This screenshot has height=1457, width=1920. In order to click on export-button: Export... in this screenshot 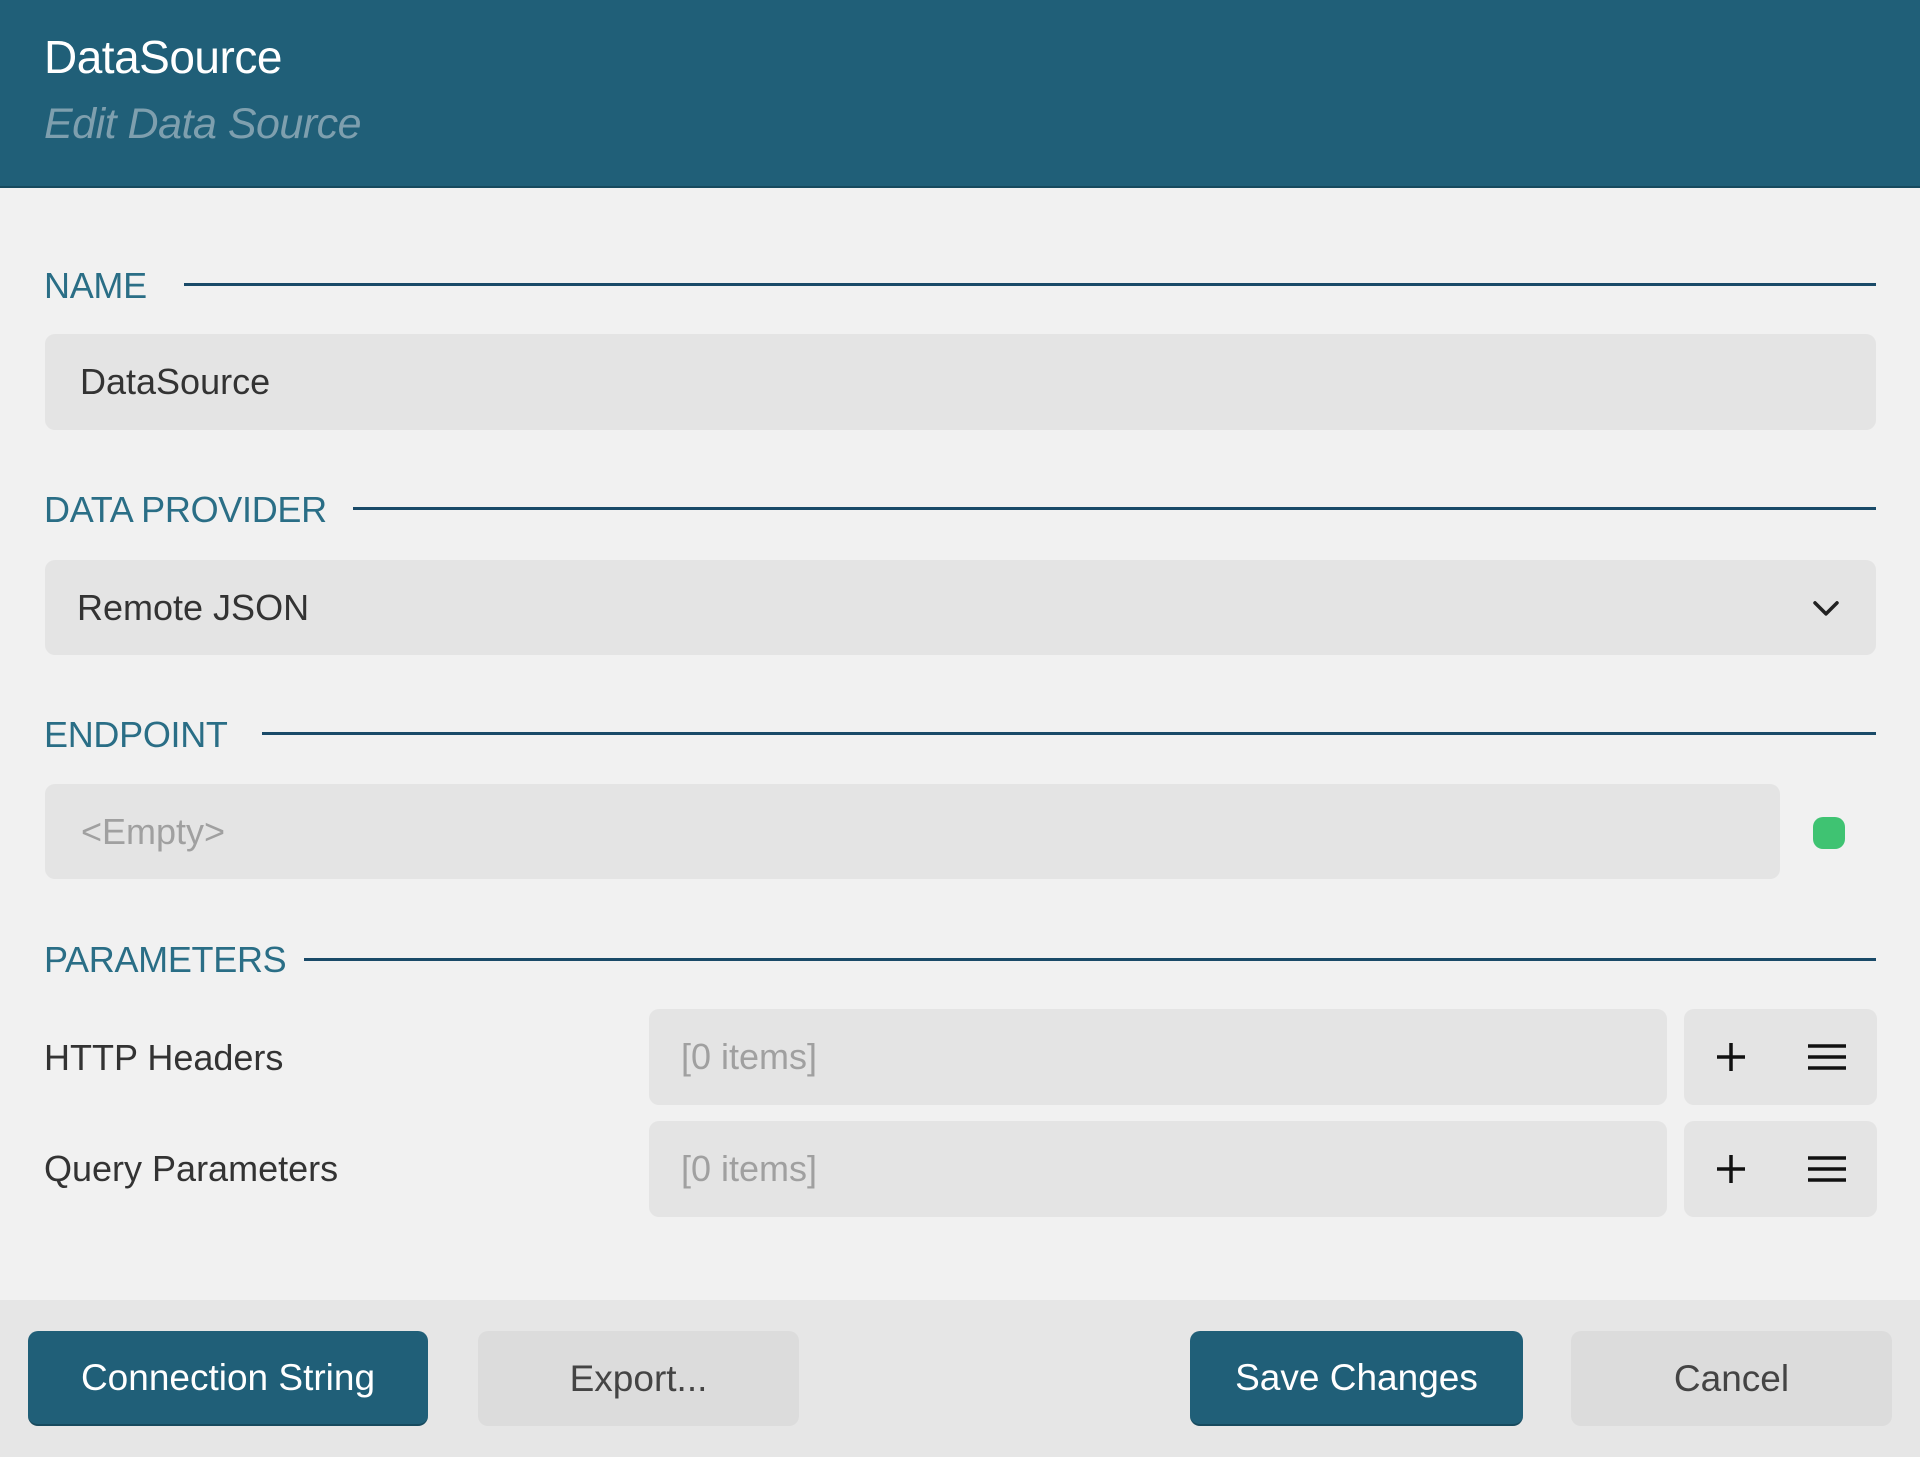, I will do `click(638, 1378)`.